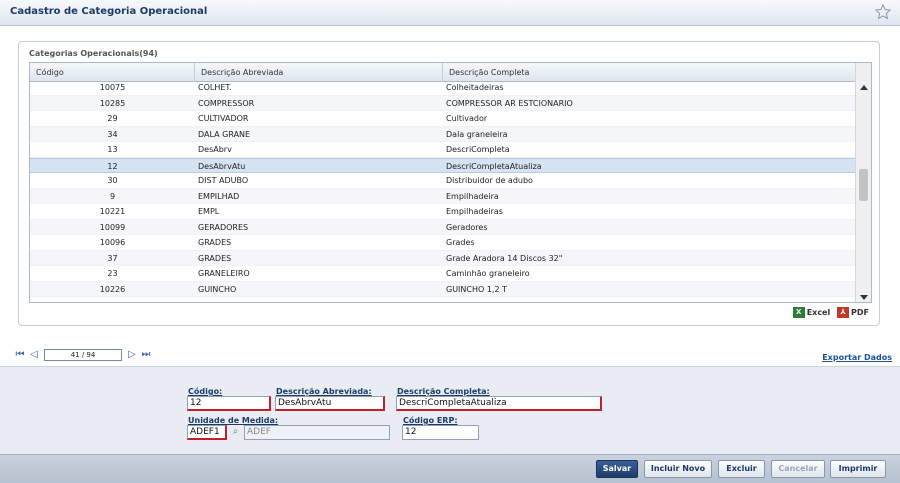 The height and width of the screenshot is (483, 900). What do you see at coordinates (112, 180) in the screenshot?
I see `cell-codigo: 30` at bounding box center [112, 180].